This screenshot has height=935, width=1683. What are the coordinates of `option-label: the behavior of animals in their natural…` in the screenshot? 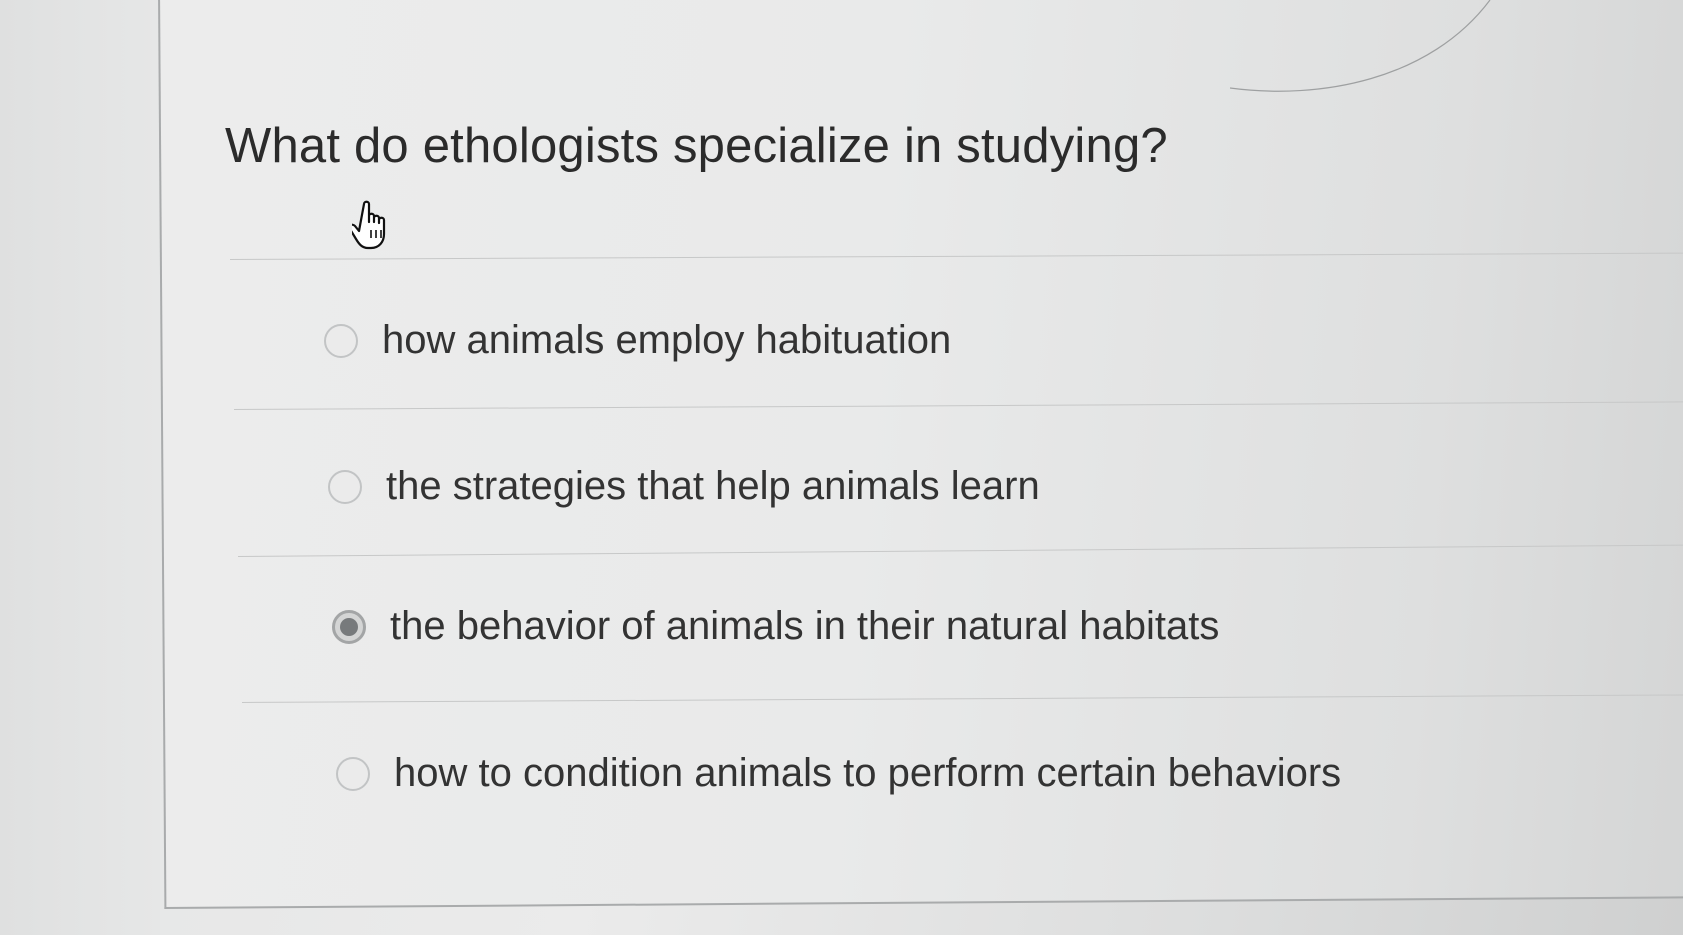 It's located at (805, 626).